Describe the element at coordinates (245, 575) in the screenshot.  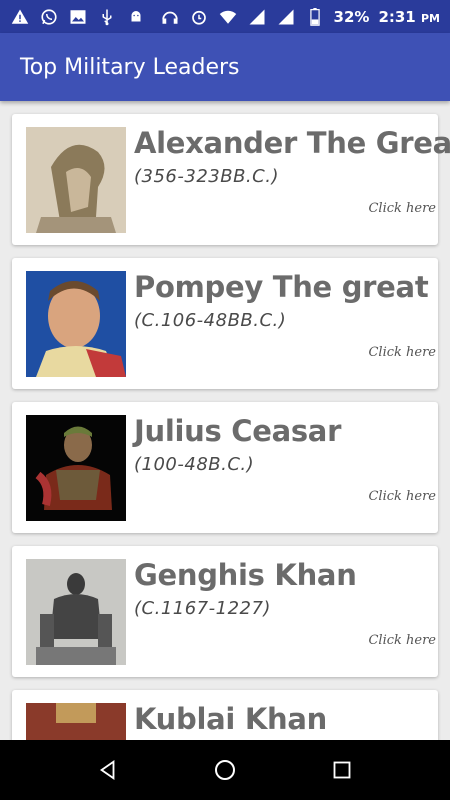
I see `leader-name: Genghis Khan` at that location.